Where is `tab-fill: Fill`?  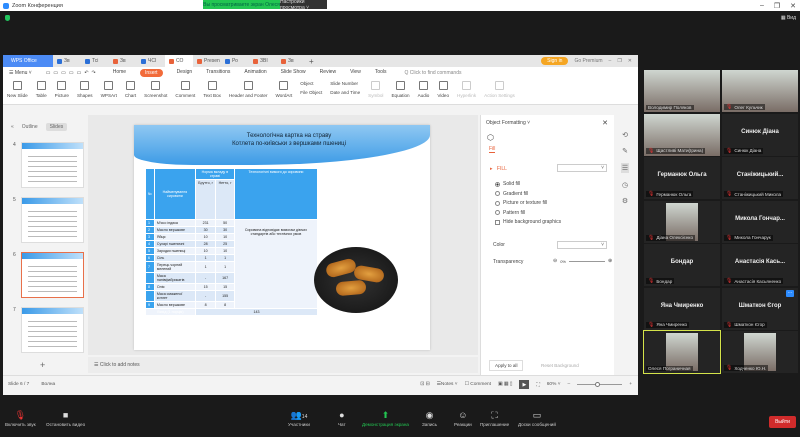 tab-fill: Fill is located at coordinates (492, 149).